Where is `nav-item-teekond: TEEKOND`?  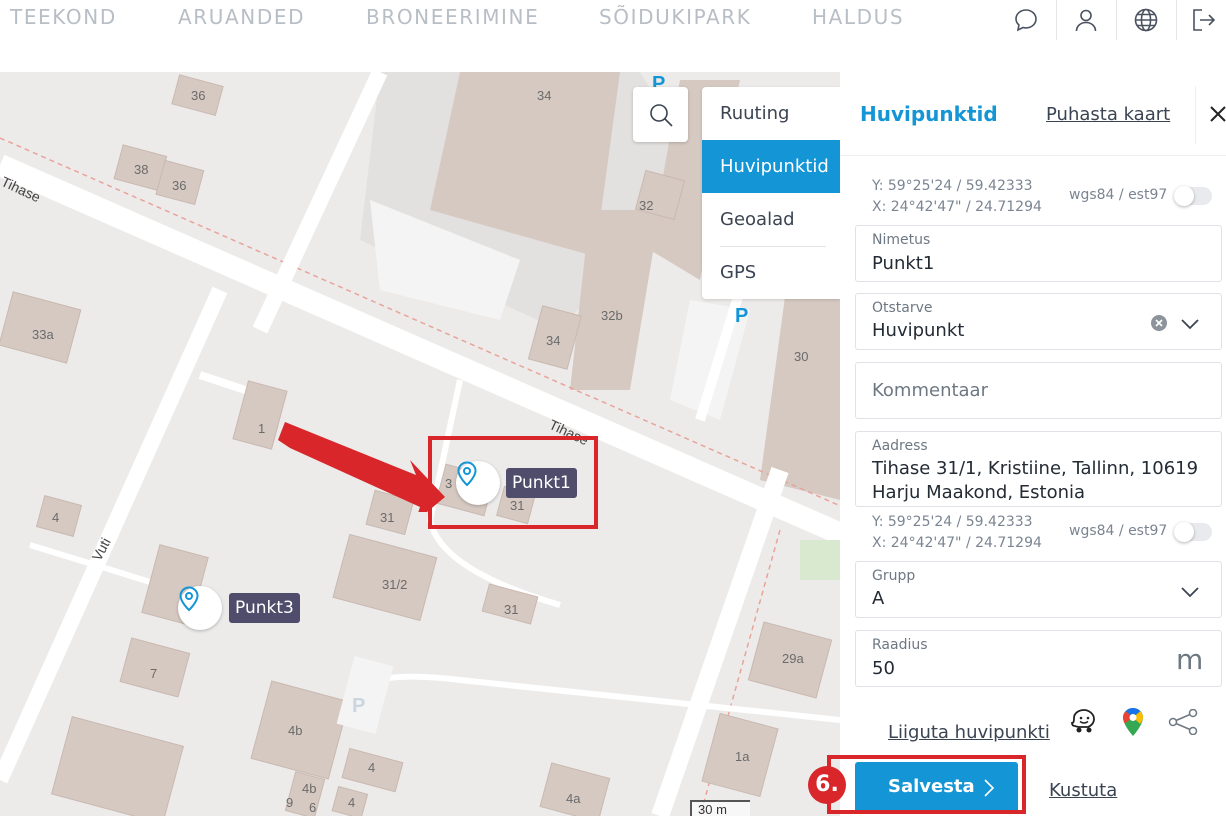
nav-item-teekond: TEEKOND is located at coordinates (63, 17).